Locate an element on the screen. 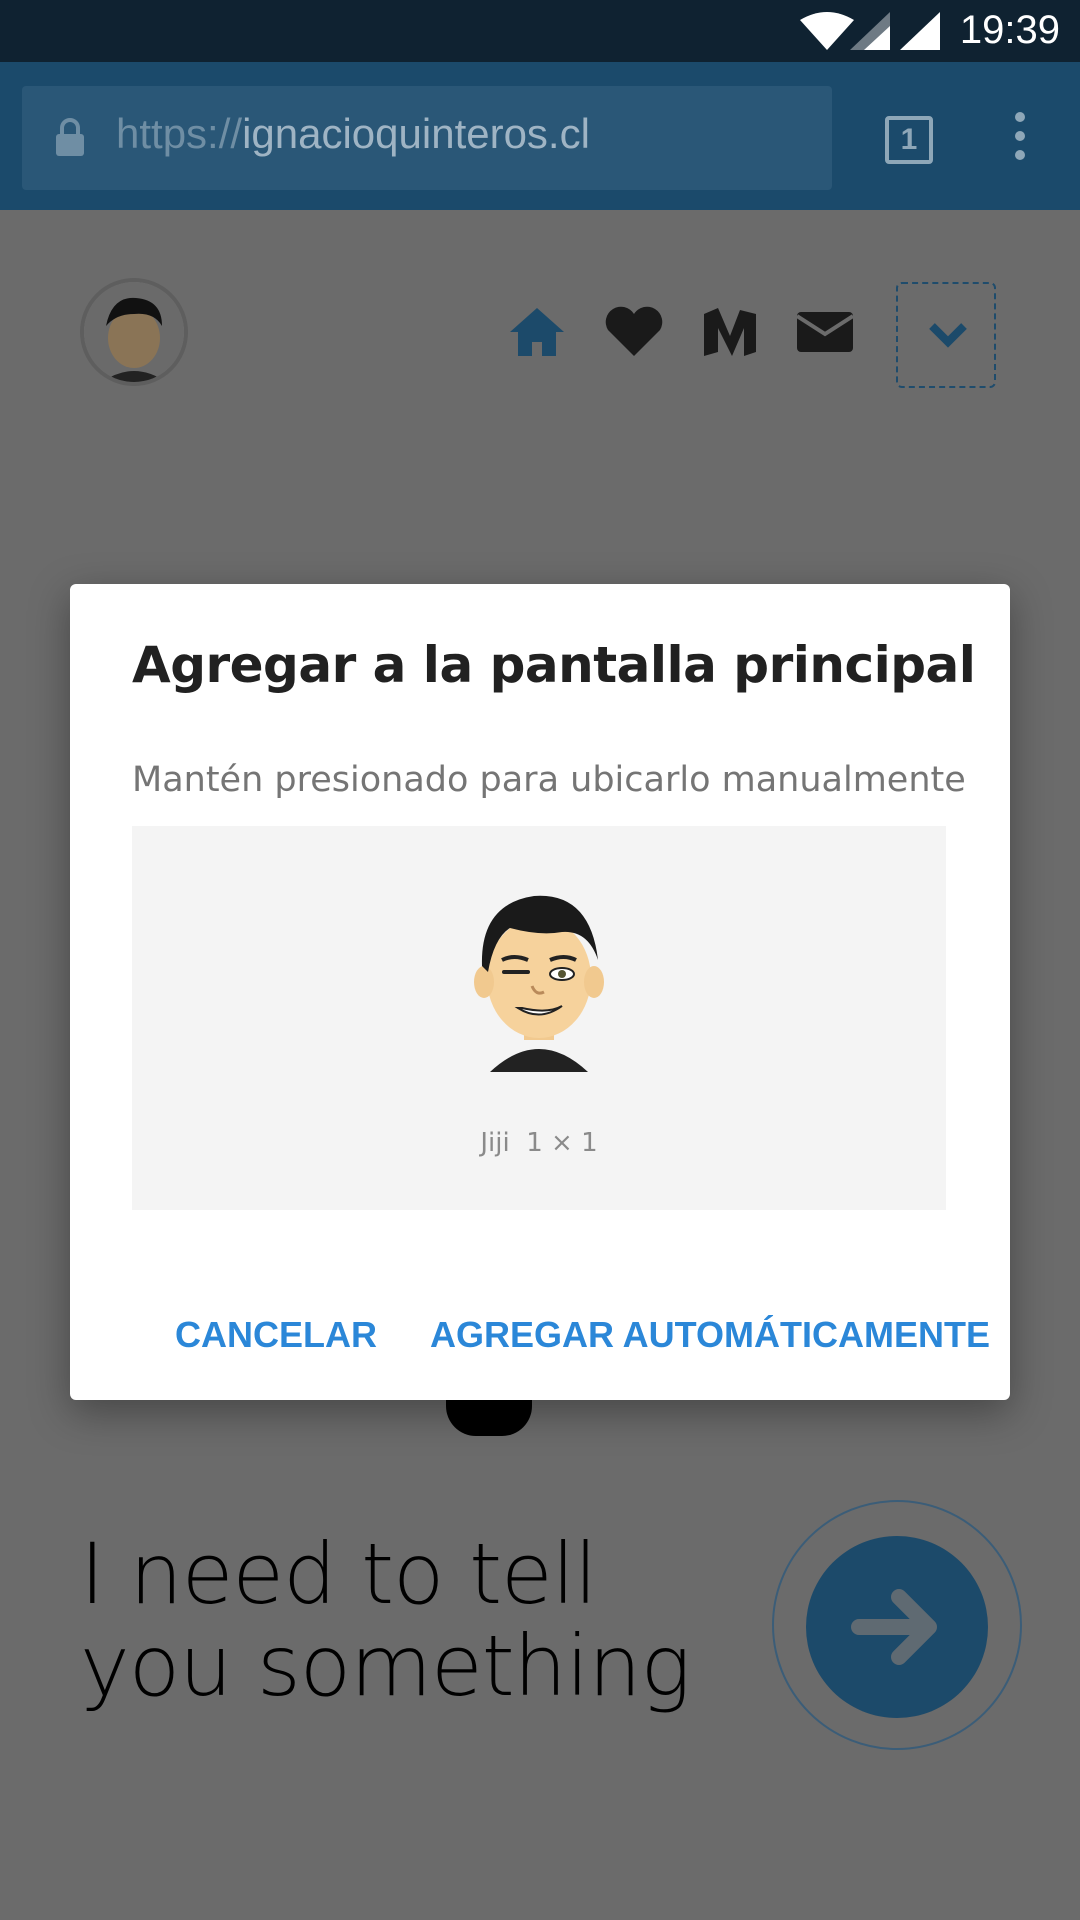 The width and height of the screenshot is (1080, 1920). app-name: Jiji is located at coordinates (495, 1143).